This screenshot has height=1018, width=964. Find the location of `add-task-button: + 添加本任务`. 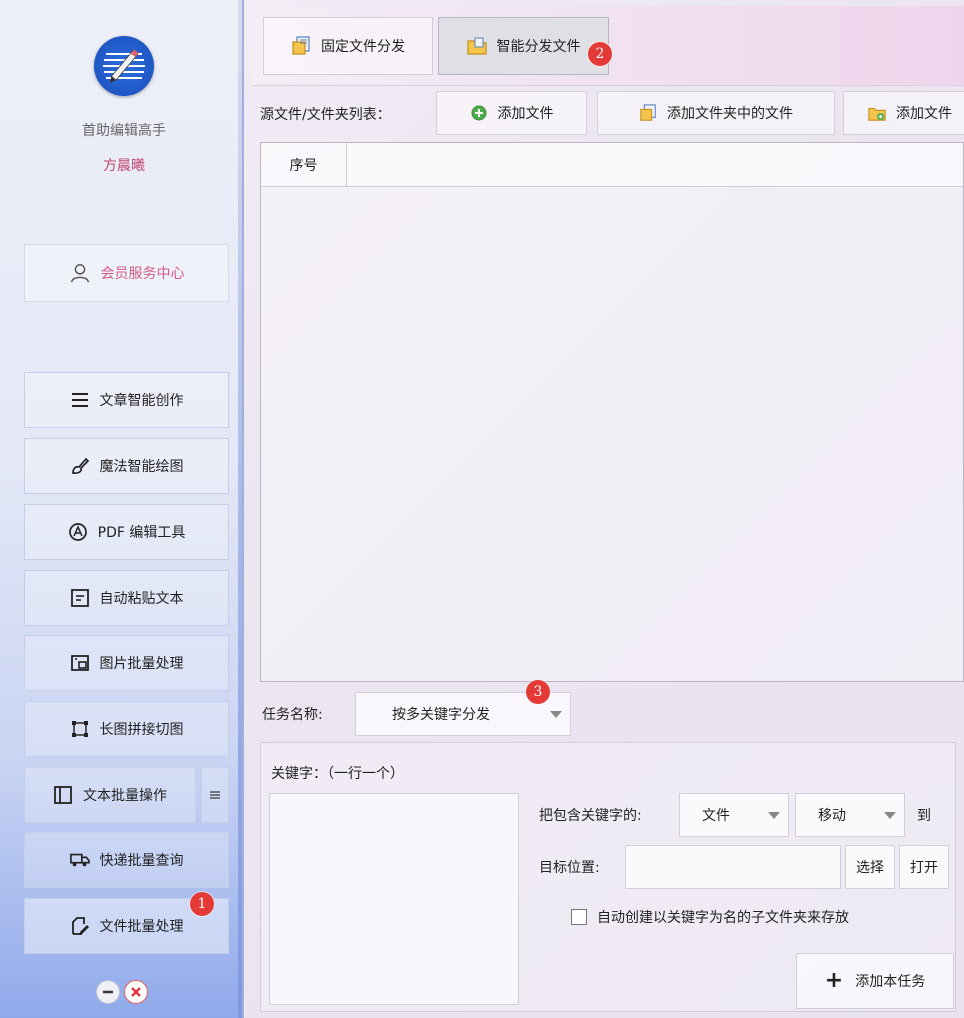

add-task-button: + 添加本任务 is located at coordinates (875, 981).